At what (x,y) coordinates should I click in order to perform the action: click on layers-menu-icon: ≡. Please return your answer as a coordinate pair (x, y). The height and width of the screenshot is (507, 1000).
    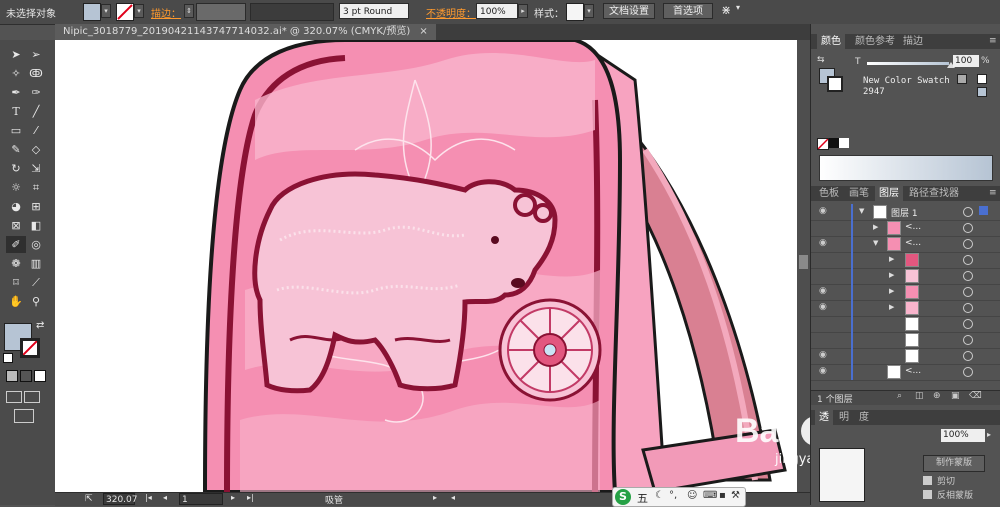
    Looking at the image, I should click on (993, 193).